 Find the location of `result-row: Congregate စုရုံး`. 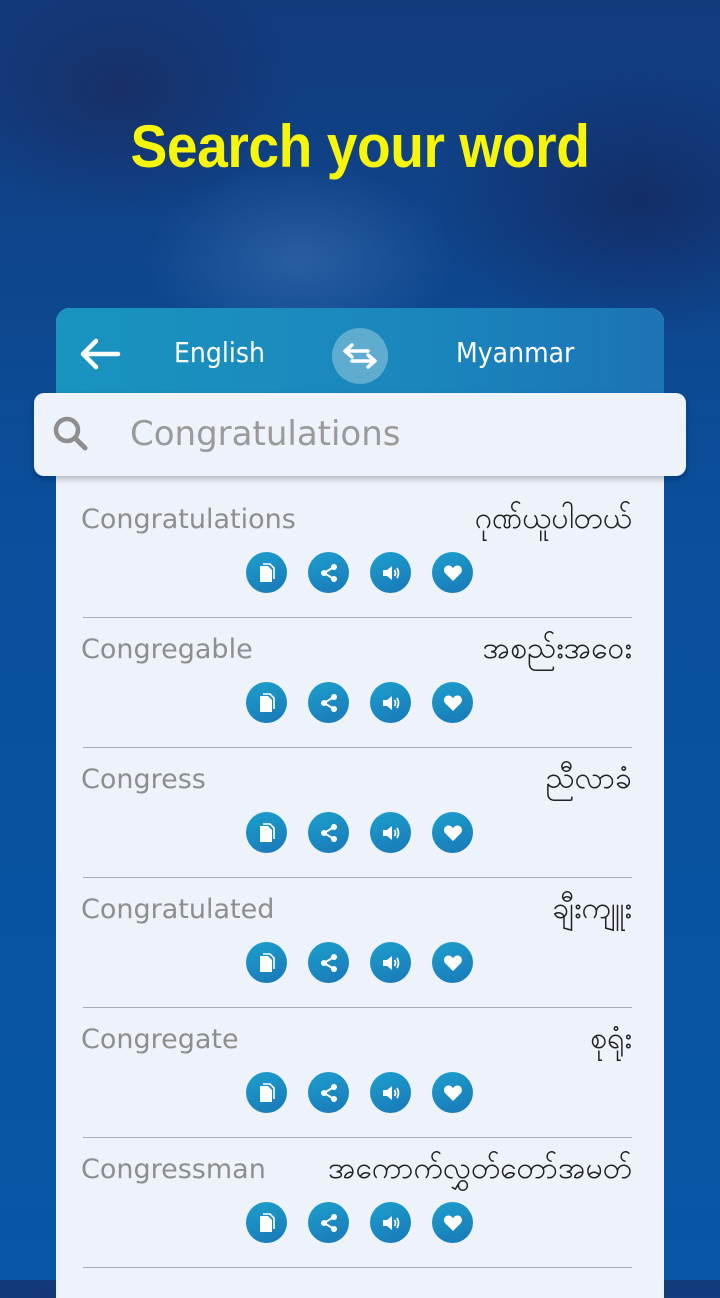

result-row: Congregate စုရုံး is located at coordinates (360, 1073).